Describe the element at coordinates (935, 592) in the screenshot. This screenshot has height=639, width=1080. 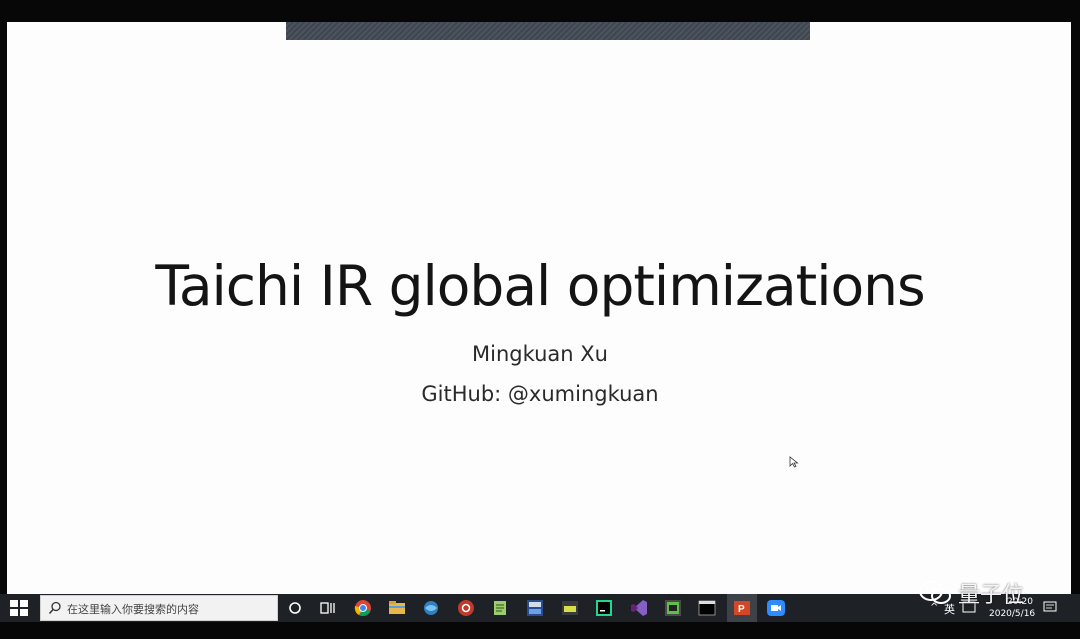
I see `wechat-icon` at that location.